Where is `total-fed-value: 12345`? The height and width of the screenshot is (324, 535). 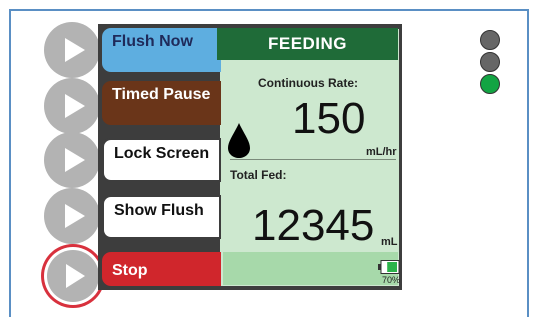
total-fed-value: 12345 is located at coordinates (313, 225).